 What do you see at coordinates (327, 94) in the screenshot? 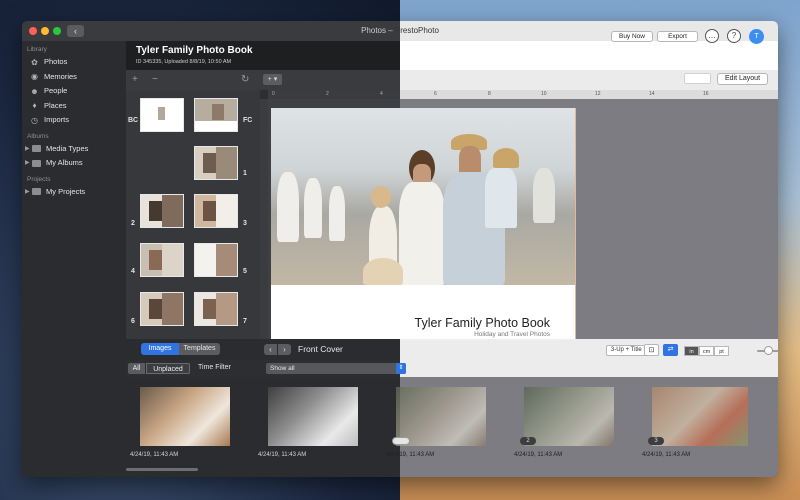
I see `ruler-tick: 2` at bounding box center [327, 94].